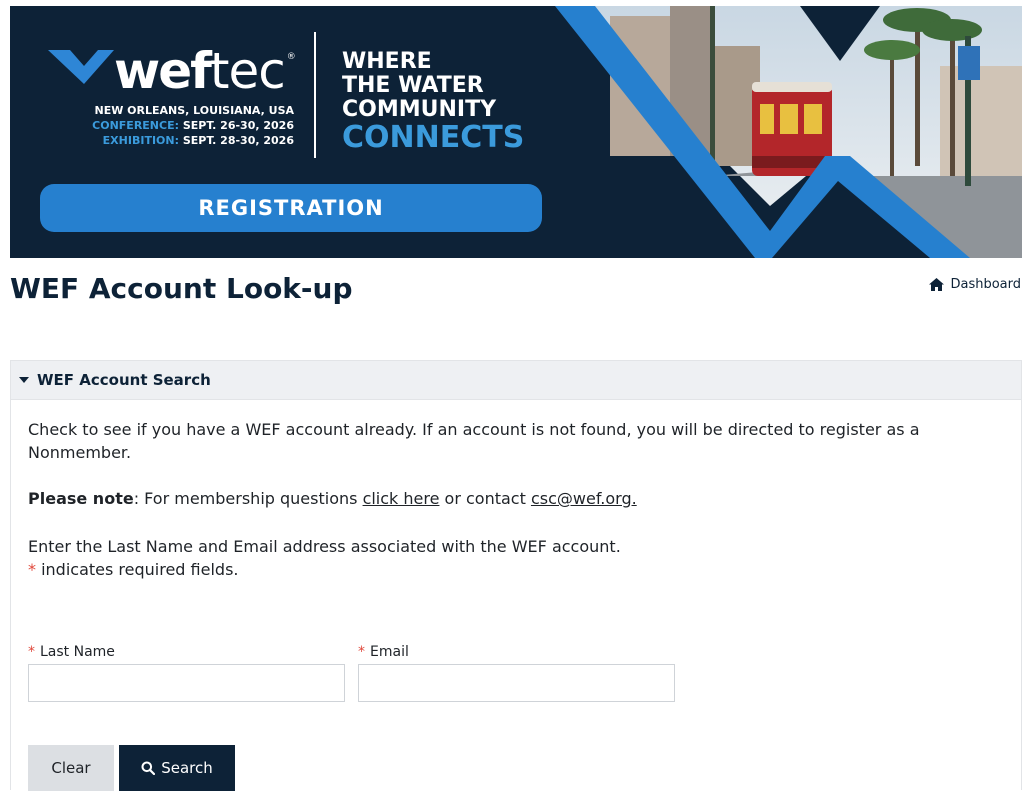  I want to click on dashboard-link: Dashboard, so click(975, 284).